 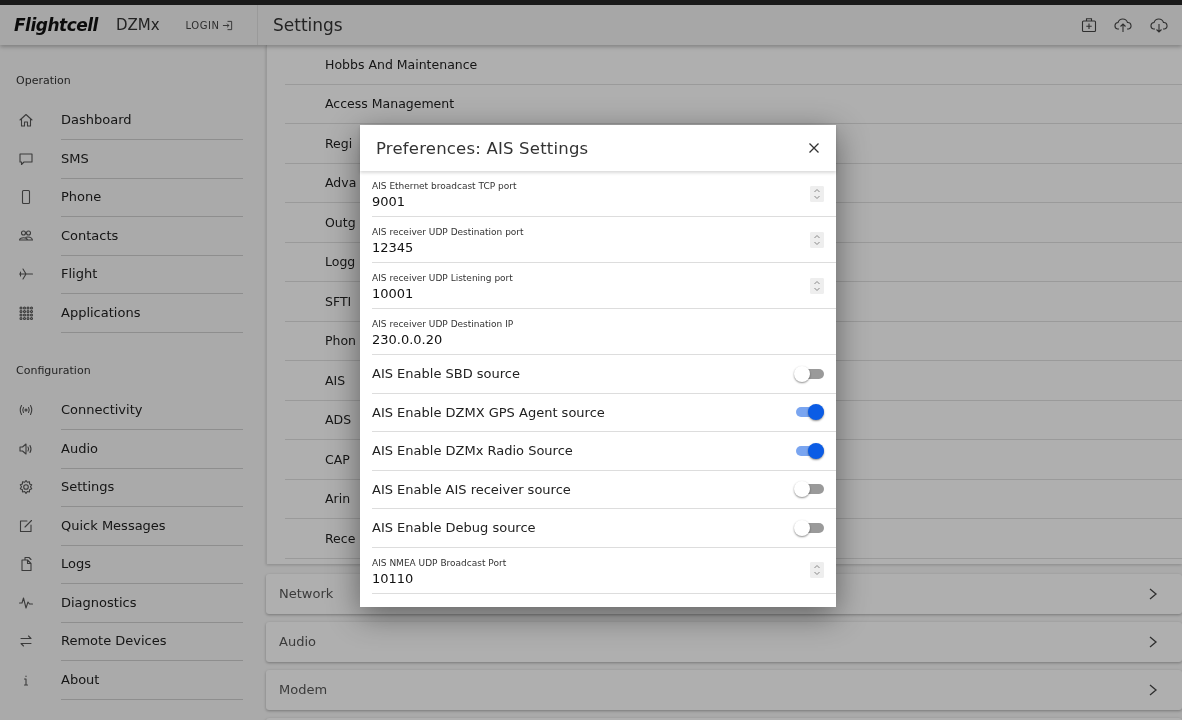 I want to click on copy-docs-icon, so click(x=26, y=564).